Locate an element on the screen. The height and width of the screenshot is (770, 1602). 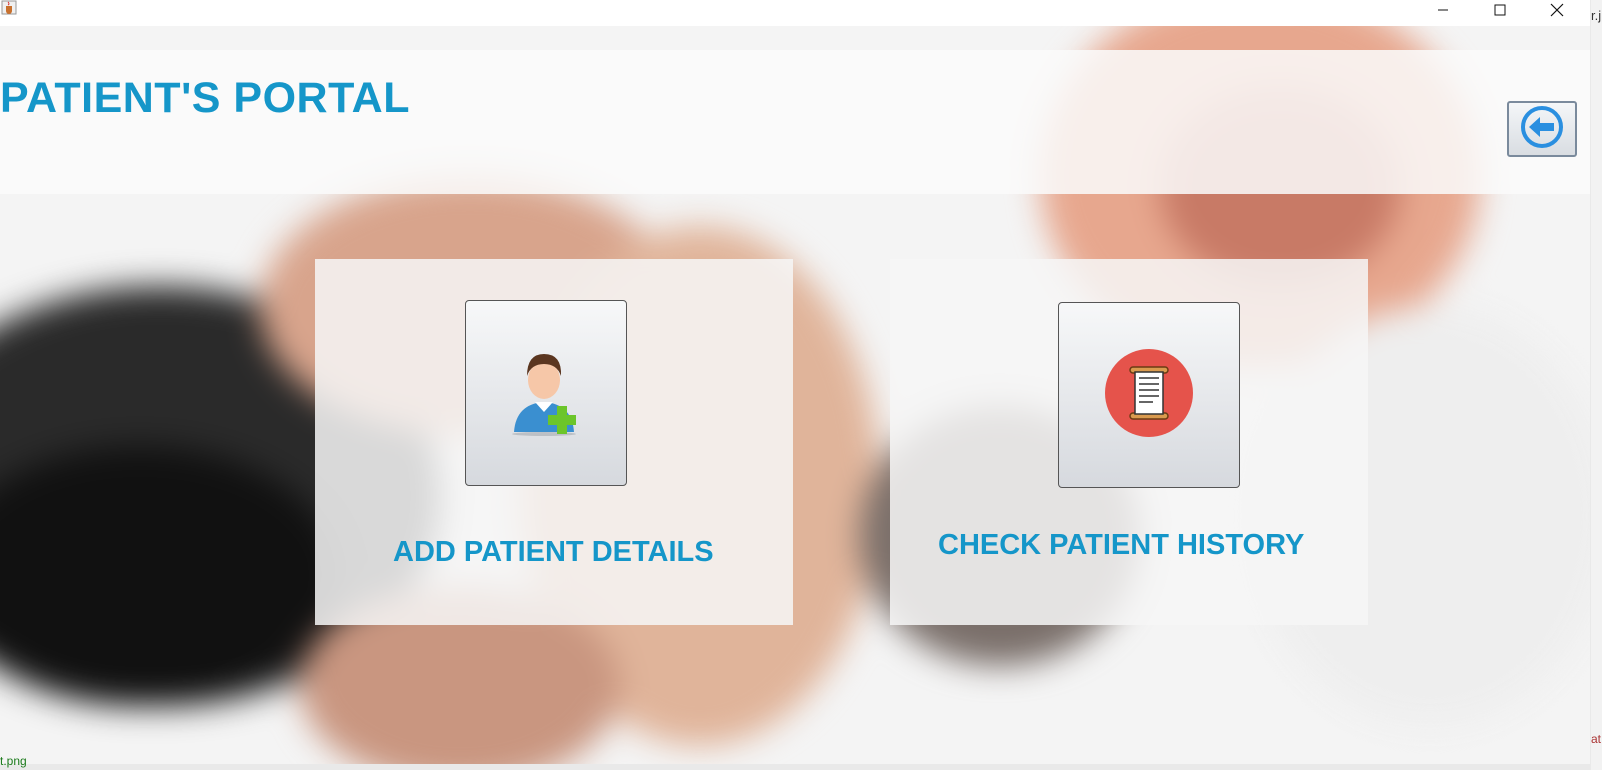
arrow-left-circle-icon is located at coordinates (1542, 129).